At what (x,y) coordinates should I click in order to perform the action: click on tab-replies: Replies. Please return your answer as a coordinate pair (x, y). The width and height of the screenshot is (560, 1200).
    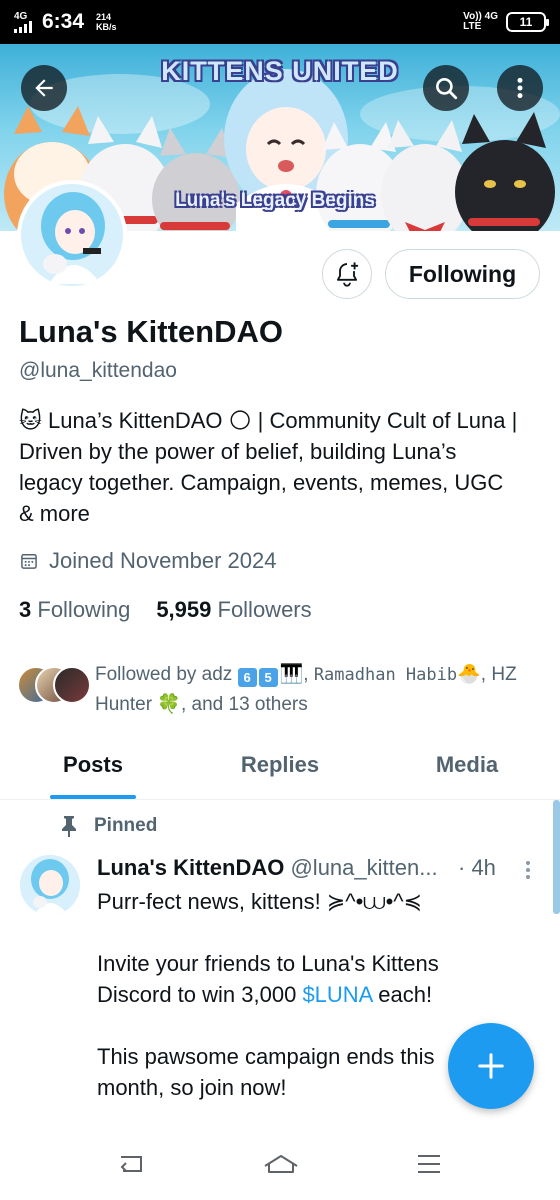
    Looking at the image, I should click on (280, 769).